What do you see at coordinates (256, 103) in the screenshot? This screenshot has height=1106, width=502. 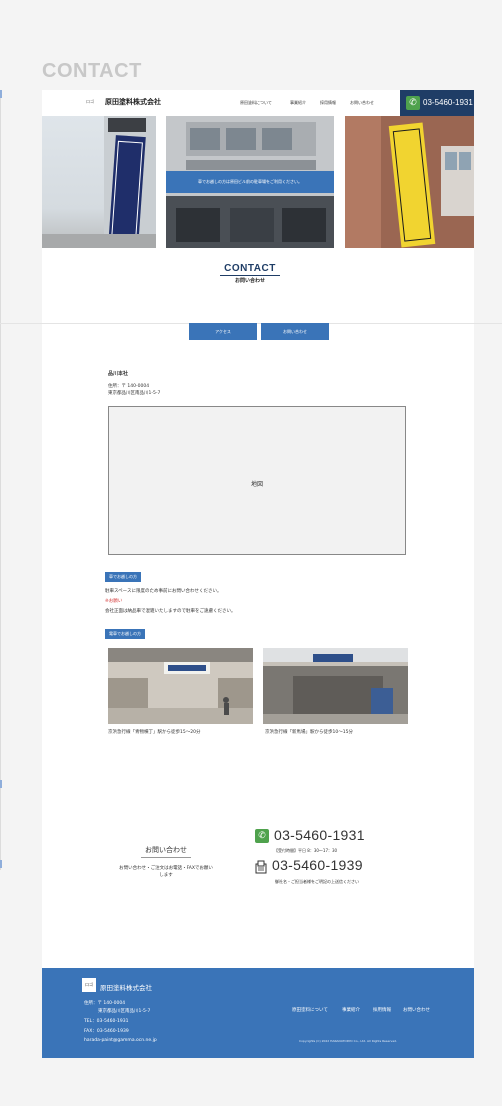 I see `nav-about: 原田塗料について` at bounding box center [256, 103].